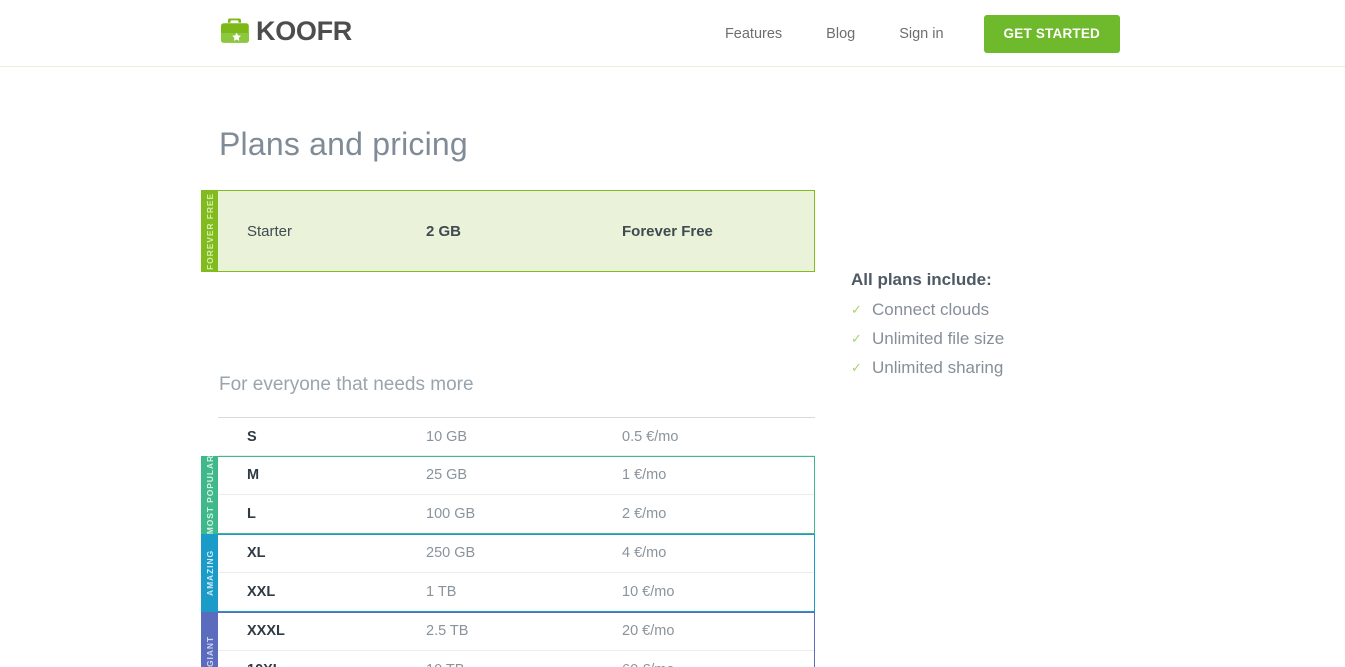 The height and width of the screenshot is (667, 1345). I want to click on list-item: ✓ Unlimited file size, so click(1001, 338).